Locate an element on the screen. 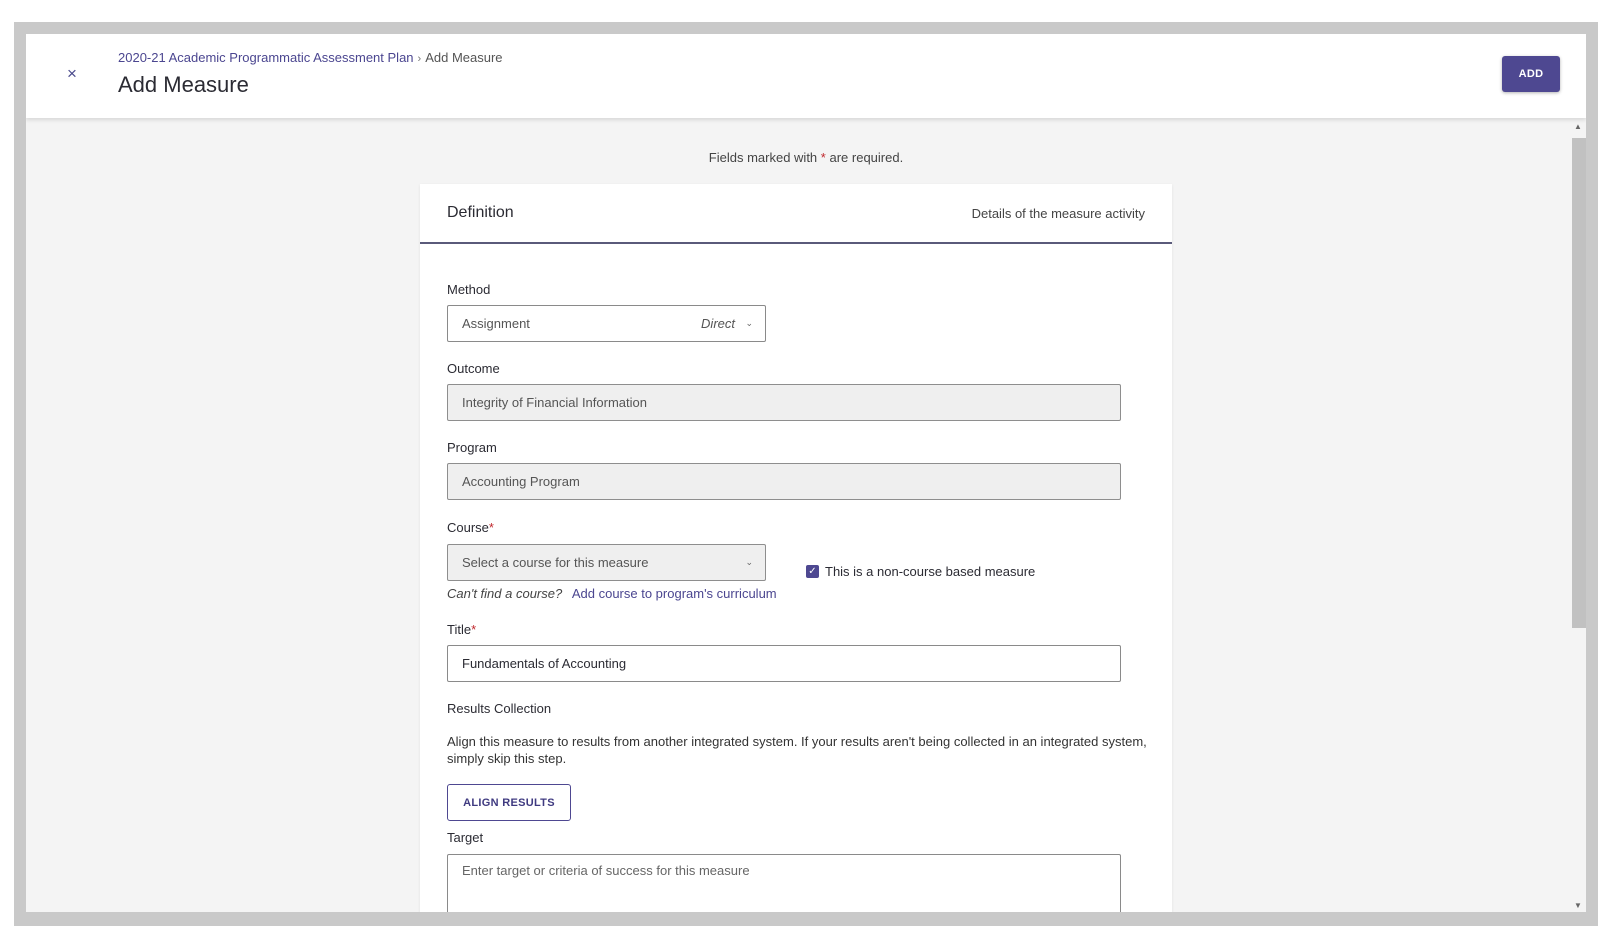 The width and height of the screenshot is (1624, 928). title-required-star: * is located at coordinates (474, 629).